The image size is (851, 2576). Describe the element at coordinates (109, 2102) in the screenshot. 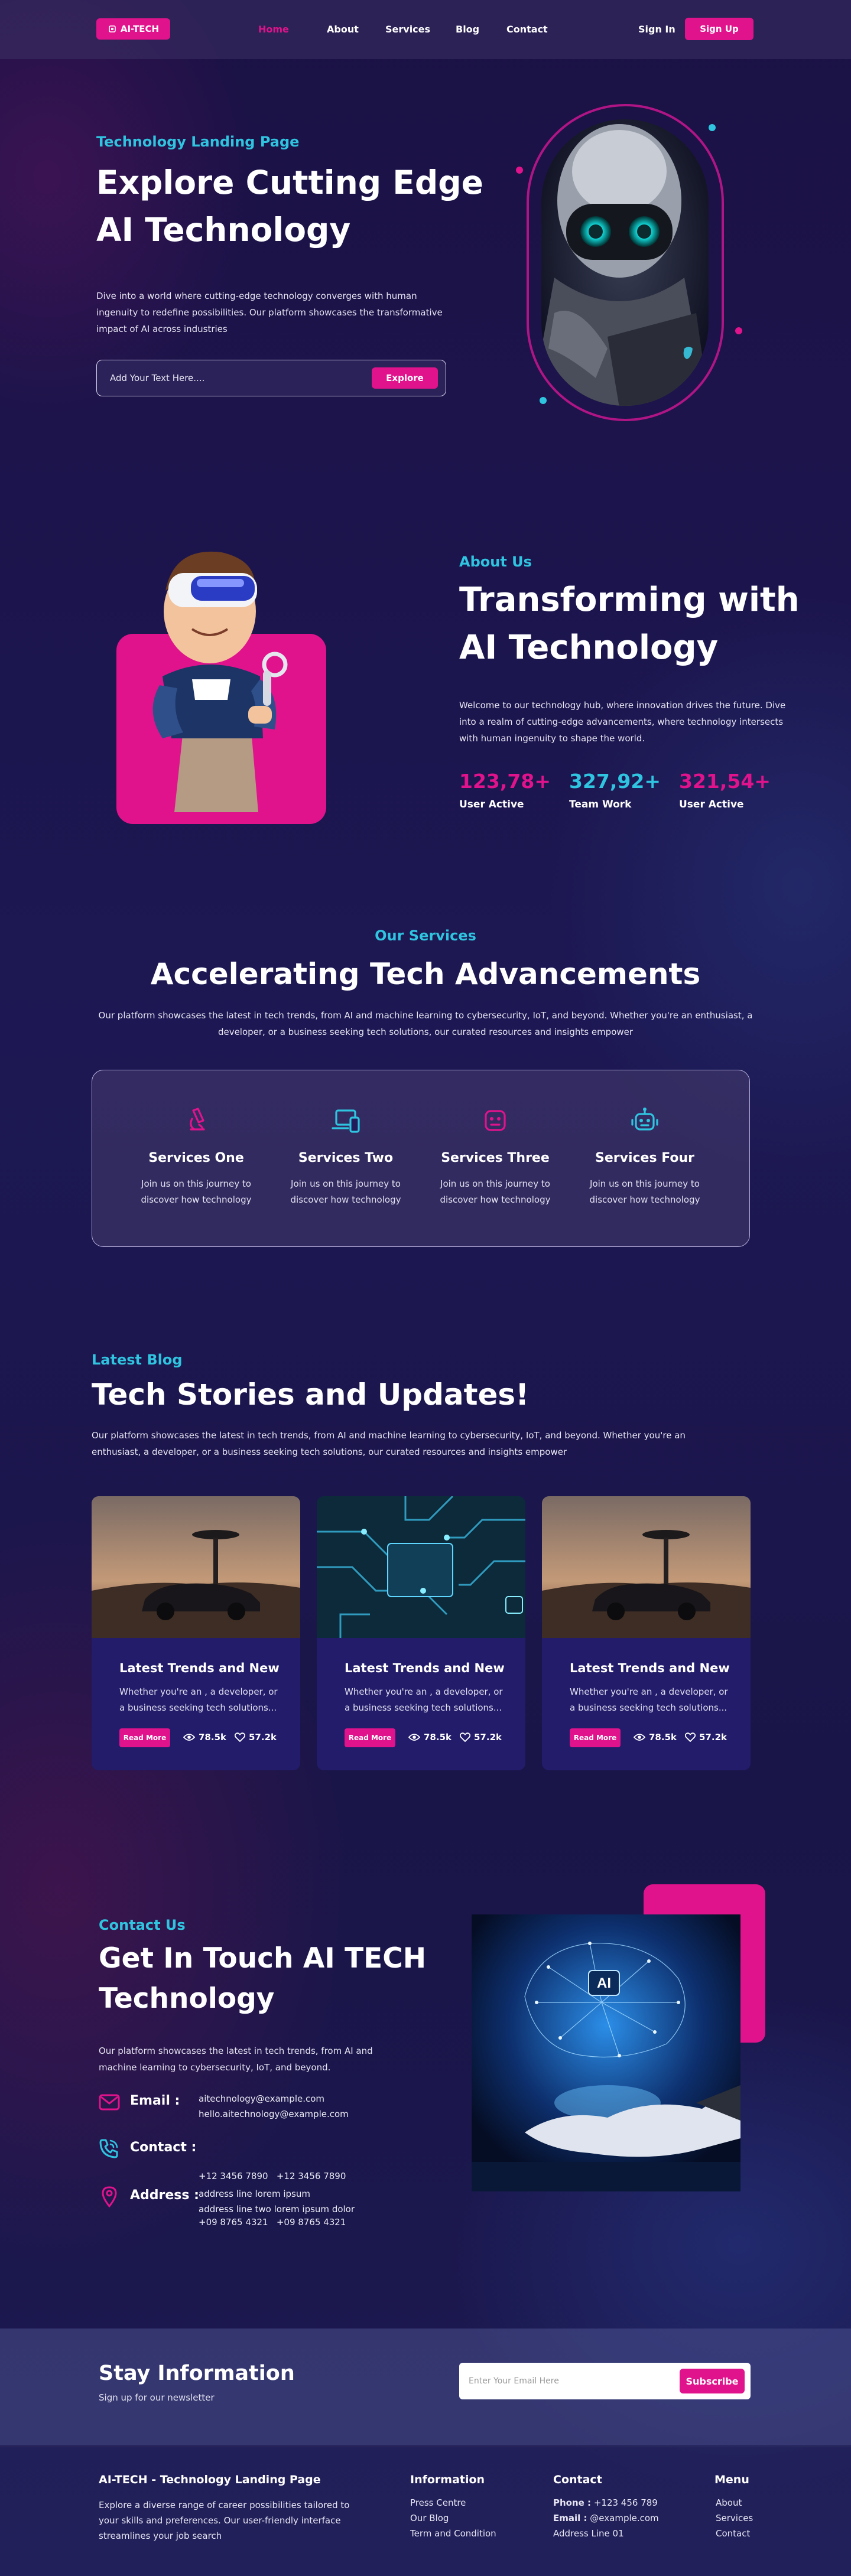

I see `mail-icon` at that location.